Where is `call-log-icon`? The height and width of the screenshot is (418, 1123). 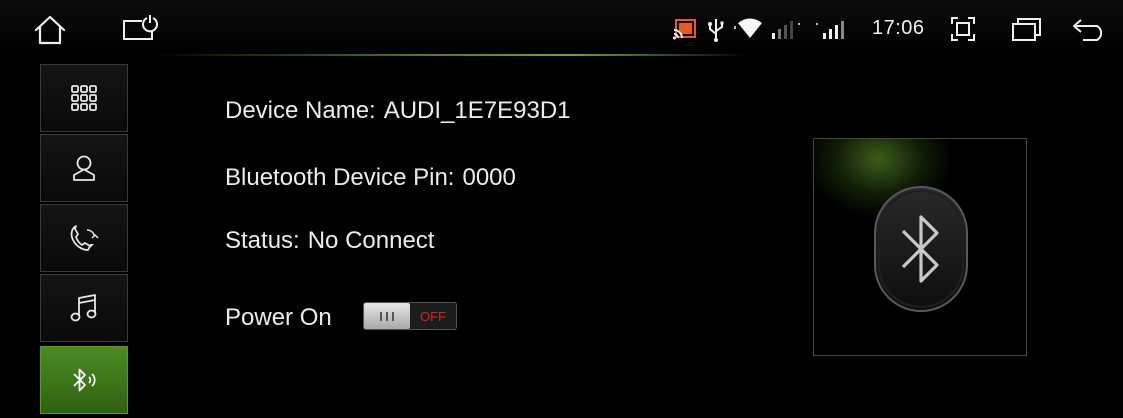
call-log-icon is located at coordinates (84, 238).